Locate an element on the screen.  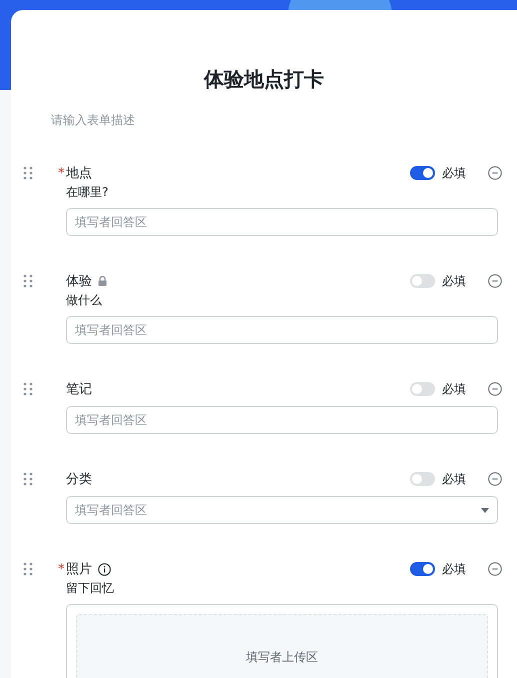
form-title: 体验地点打卡 is located at coordinates (263, 79).